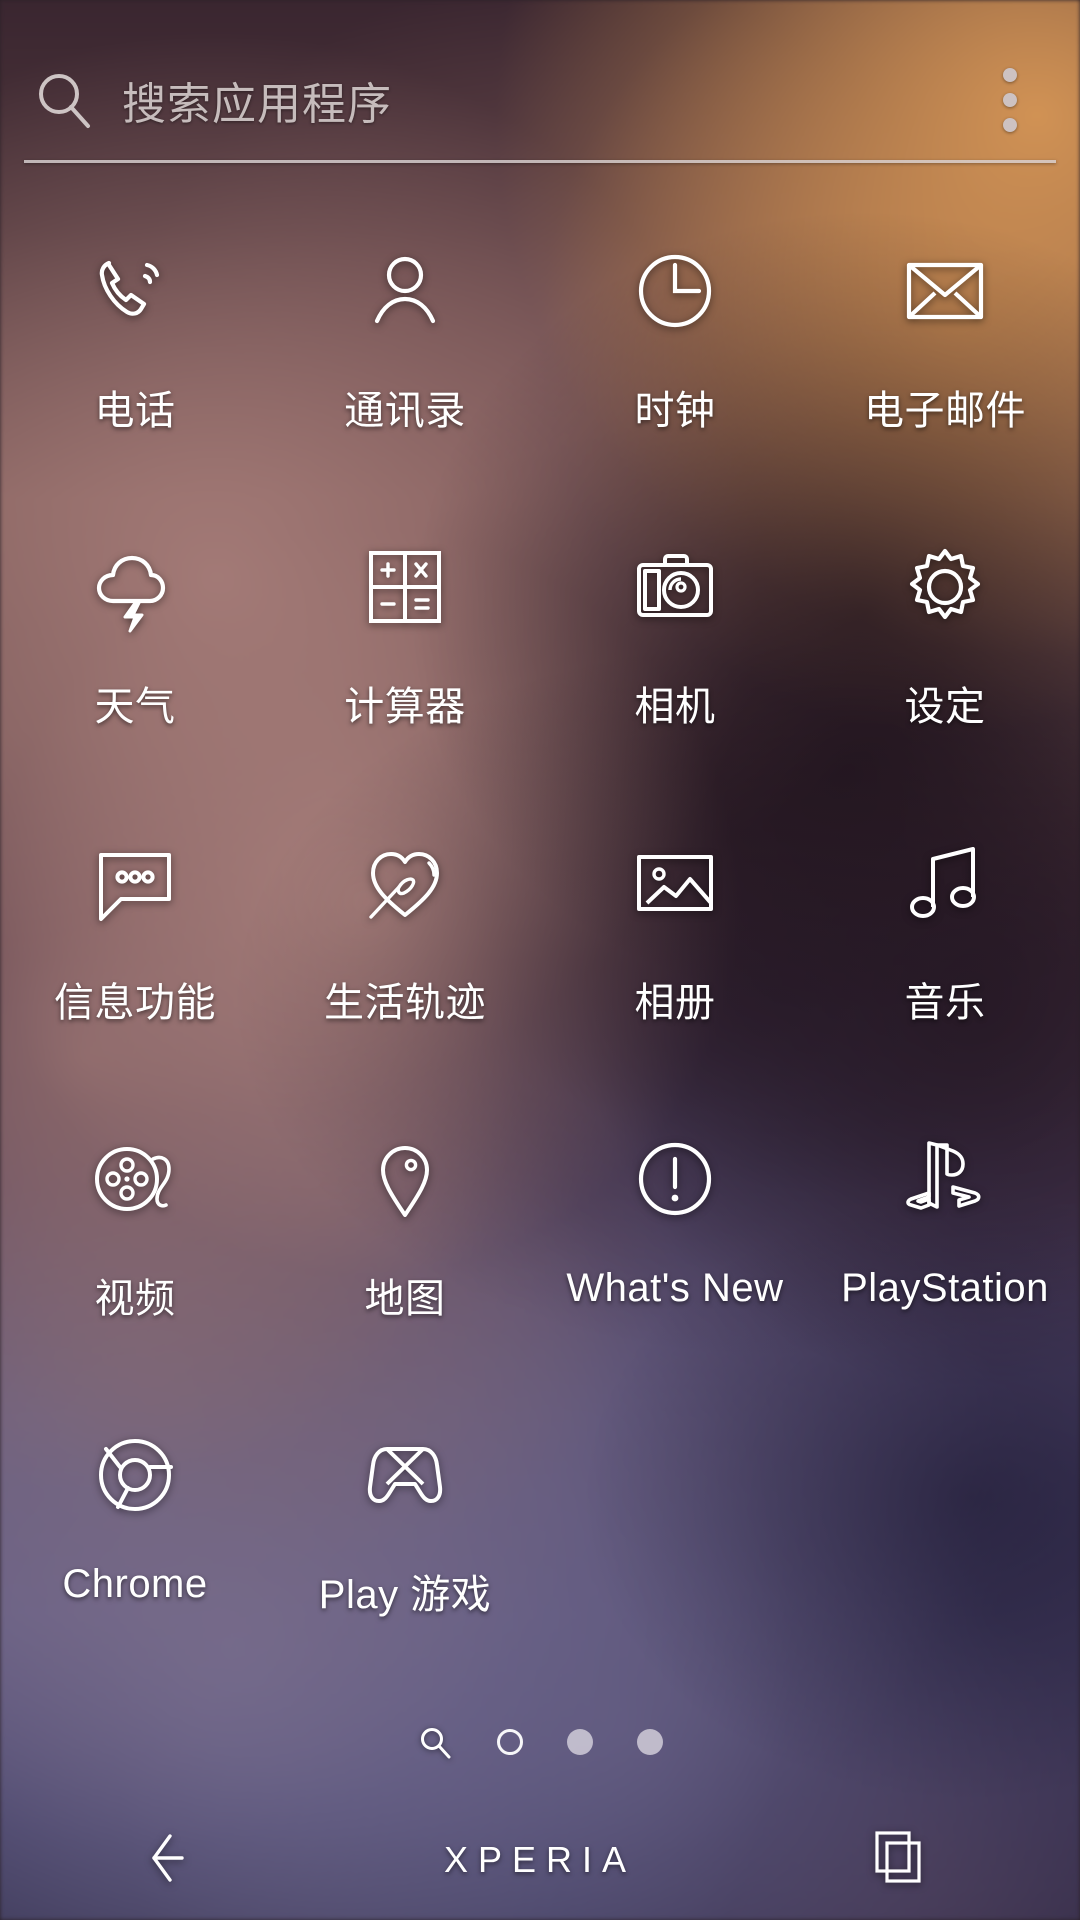 This screenshot has height=1920, width=1080. I want to click on app-item-play-games: Play 游戏, so click(405, 1542).